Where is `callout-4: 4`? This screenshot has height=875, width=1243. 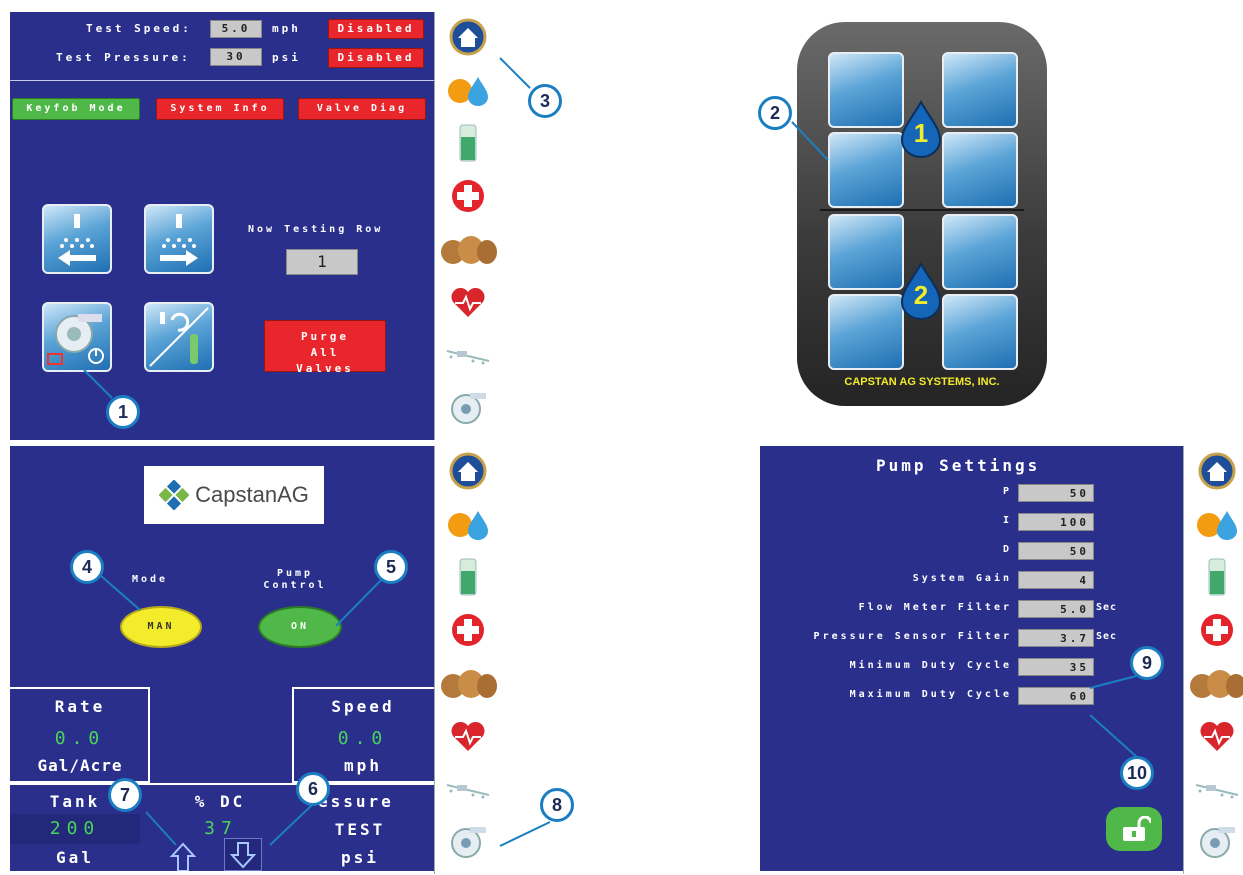
callout-4: 4 is located at coordinates (87, 567).